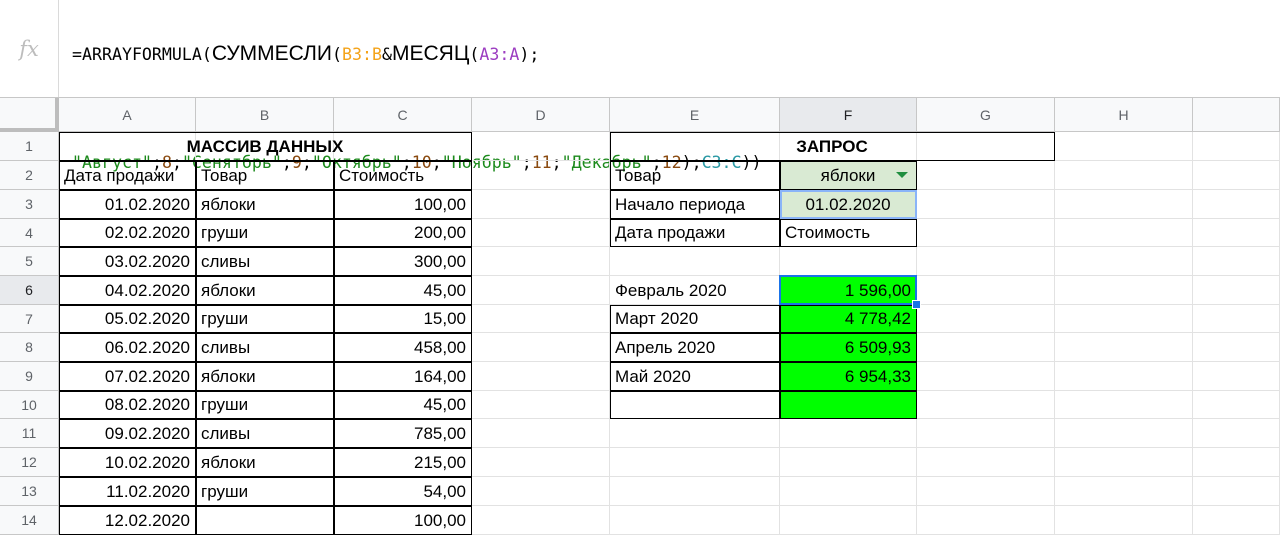 This screenshot has width=1280, height=535. Describe the element at coordinates (848, 175) in the screenshot. I see `product-dropdown: яблоки` at that location.